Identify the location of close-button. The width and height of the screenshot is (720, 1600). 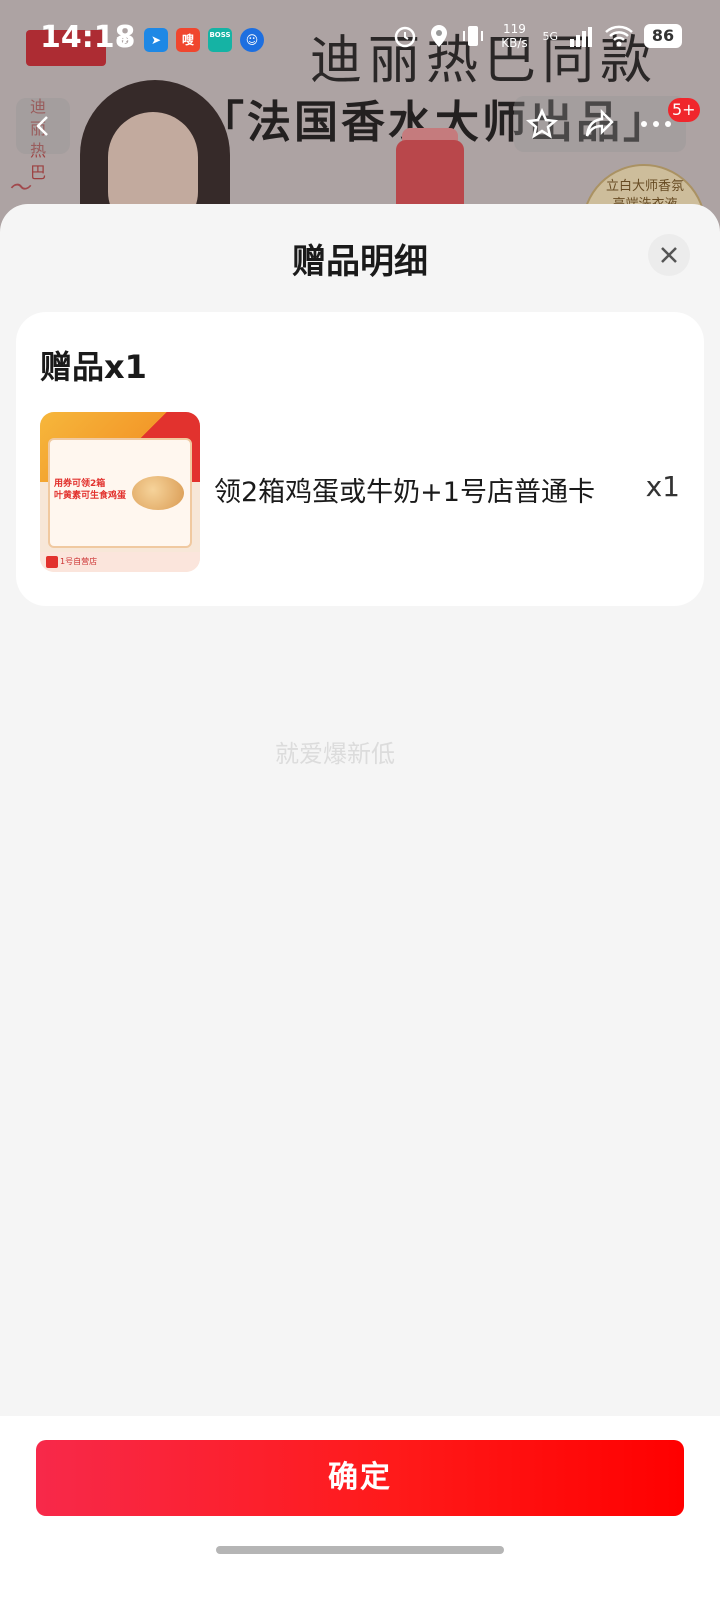
(669, 255).